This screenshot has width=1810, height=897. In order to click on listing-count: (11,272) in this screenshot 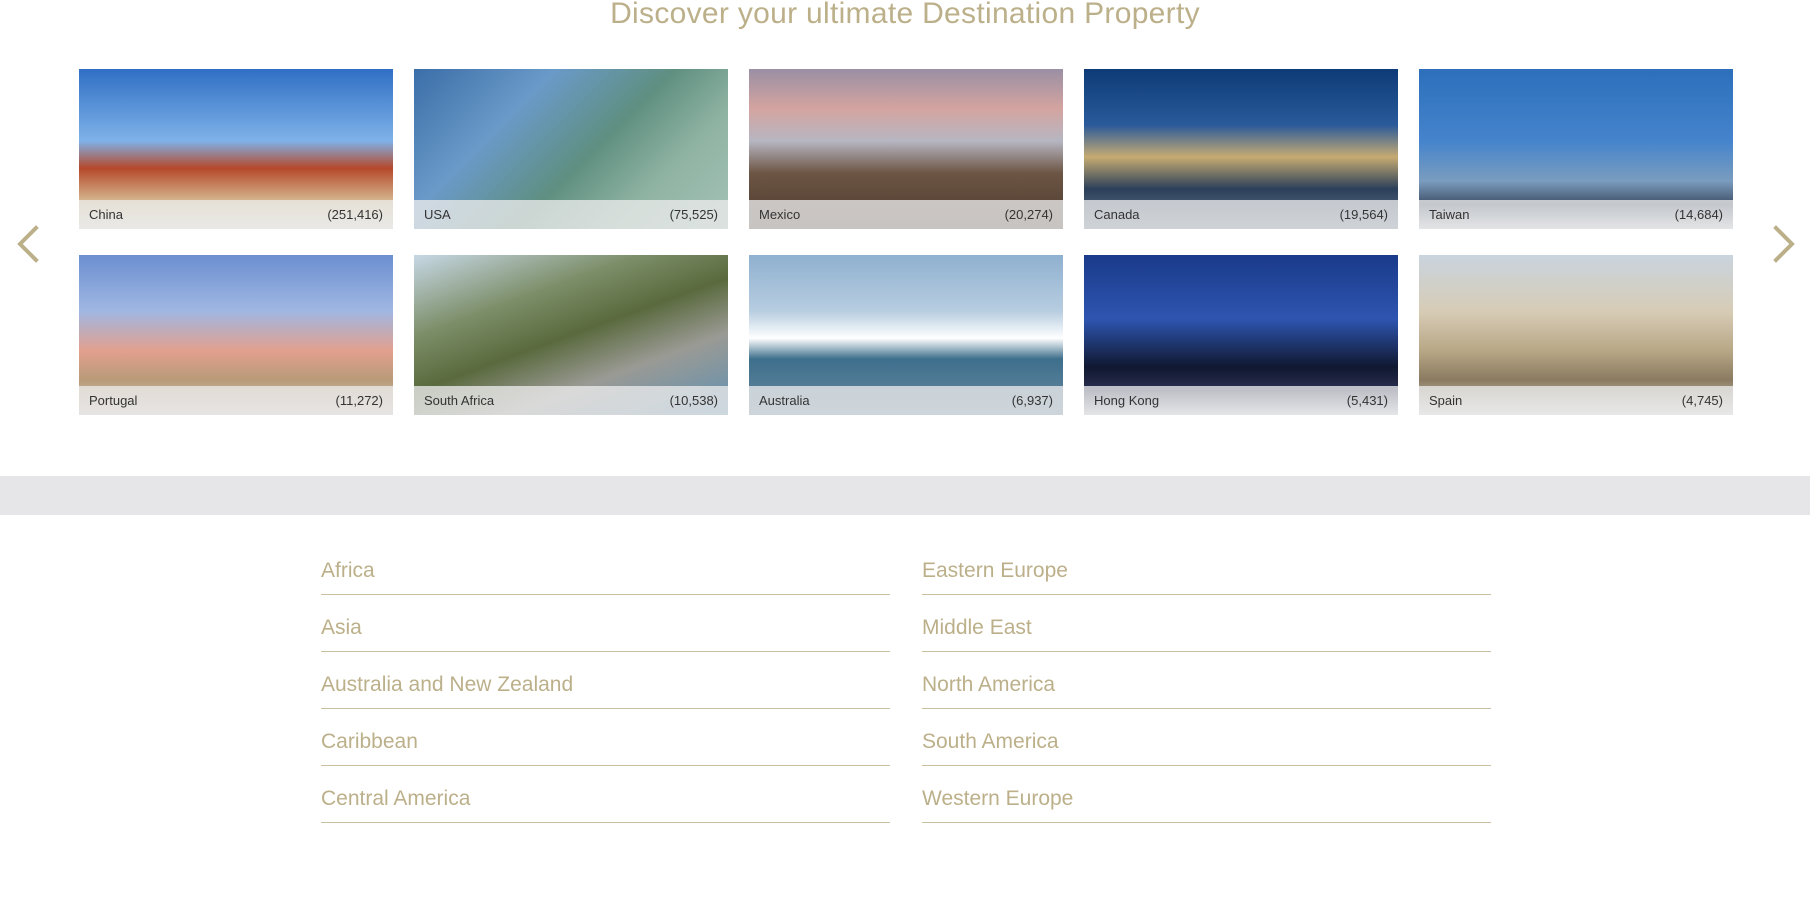, I will do `click(359, 400)`.